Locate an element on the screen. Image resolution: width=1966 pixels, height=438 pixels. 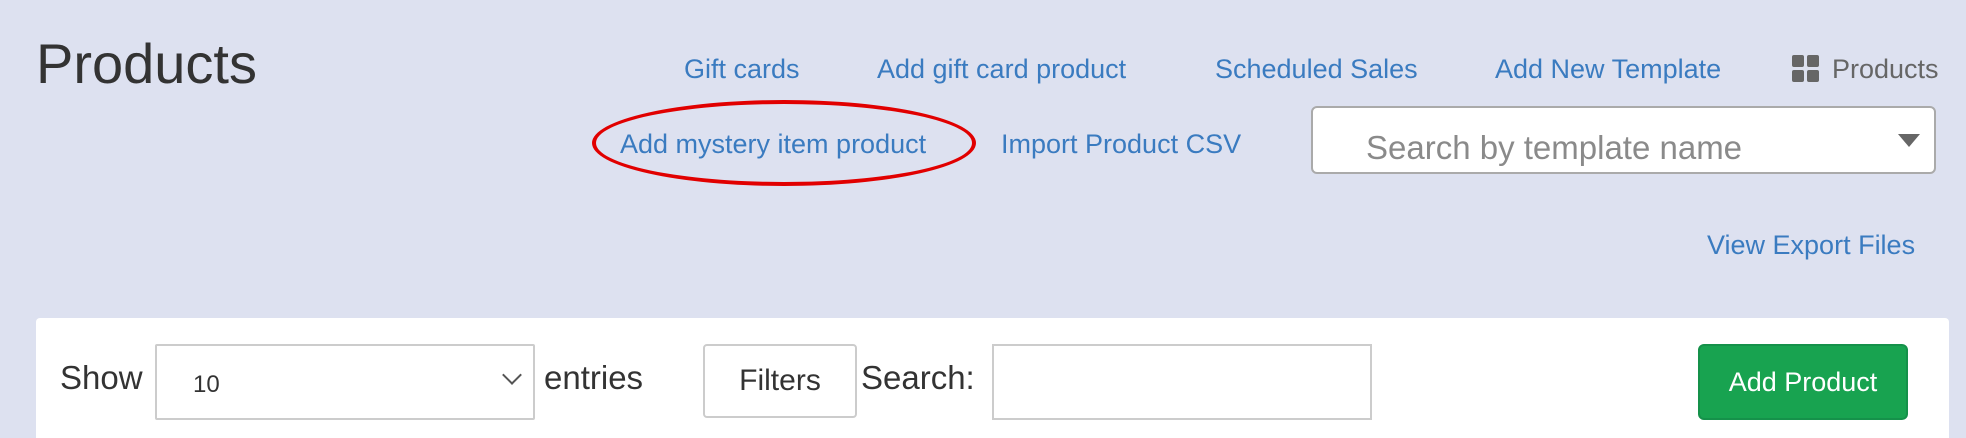
page-title: Products is located at coordinates (146, 63).